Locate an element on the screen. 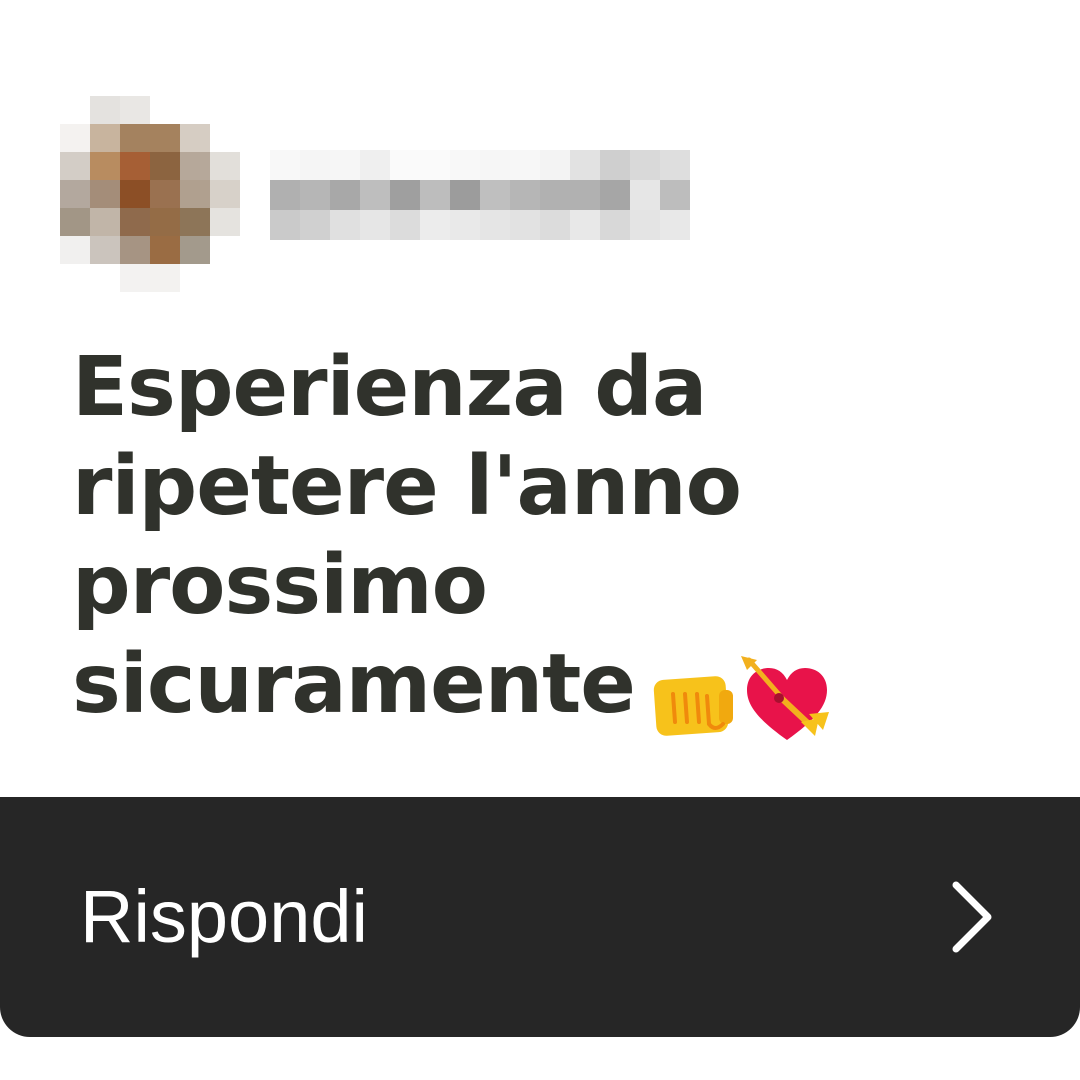 Image resolution: width=1080 pixels, height=1080 pixels. message-line: Esperienza da is located at coordinates (389, 387).